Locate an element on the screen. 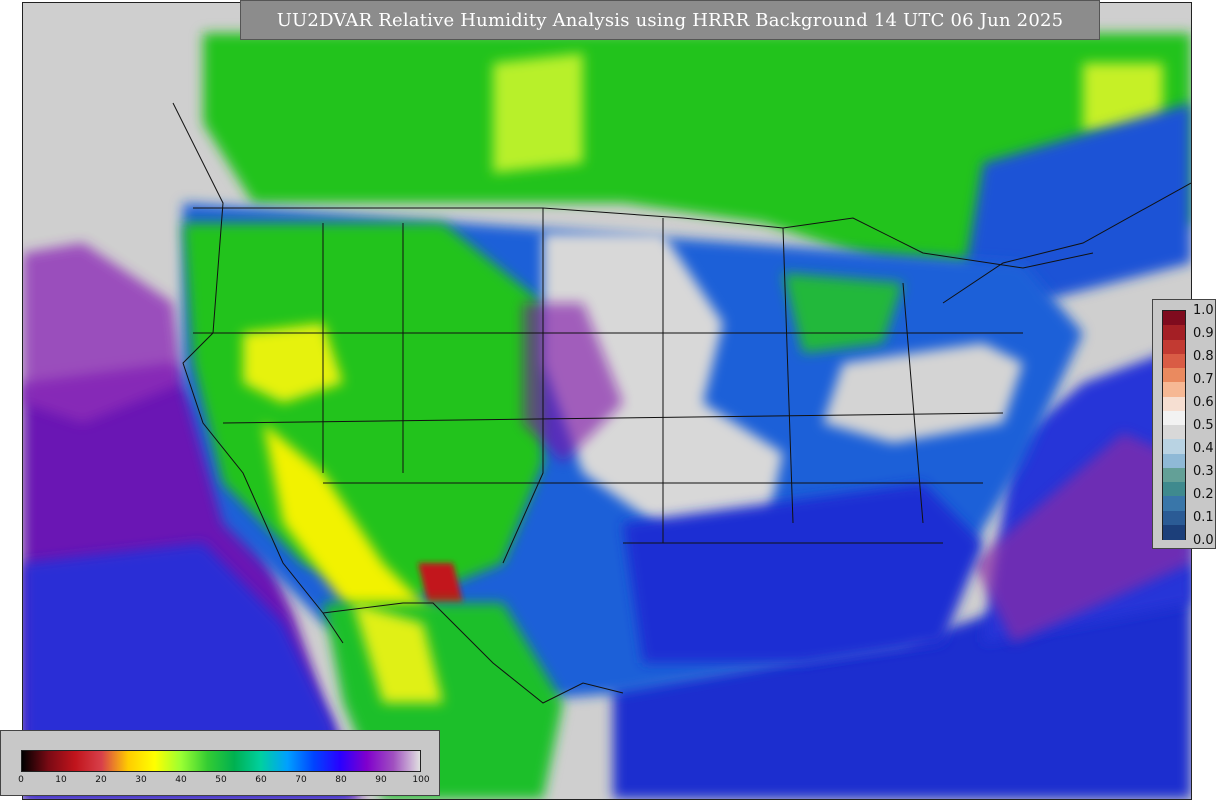  colorbar-tick-label: 1.0 is located at coordinates (1203, 310).